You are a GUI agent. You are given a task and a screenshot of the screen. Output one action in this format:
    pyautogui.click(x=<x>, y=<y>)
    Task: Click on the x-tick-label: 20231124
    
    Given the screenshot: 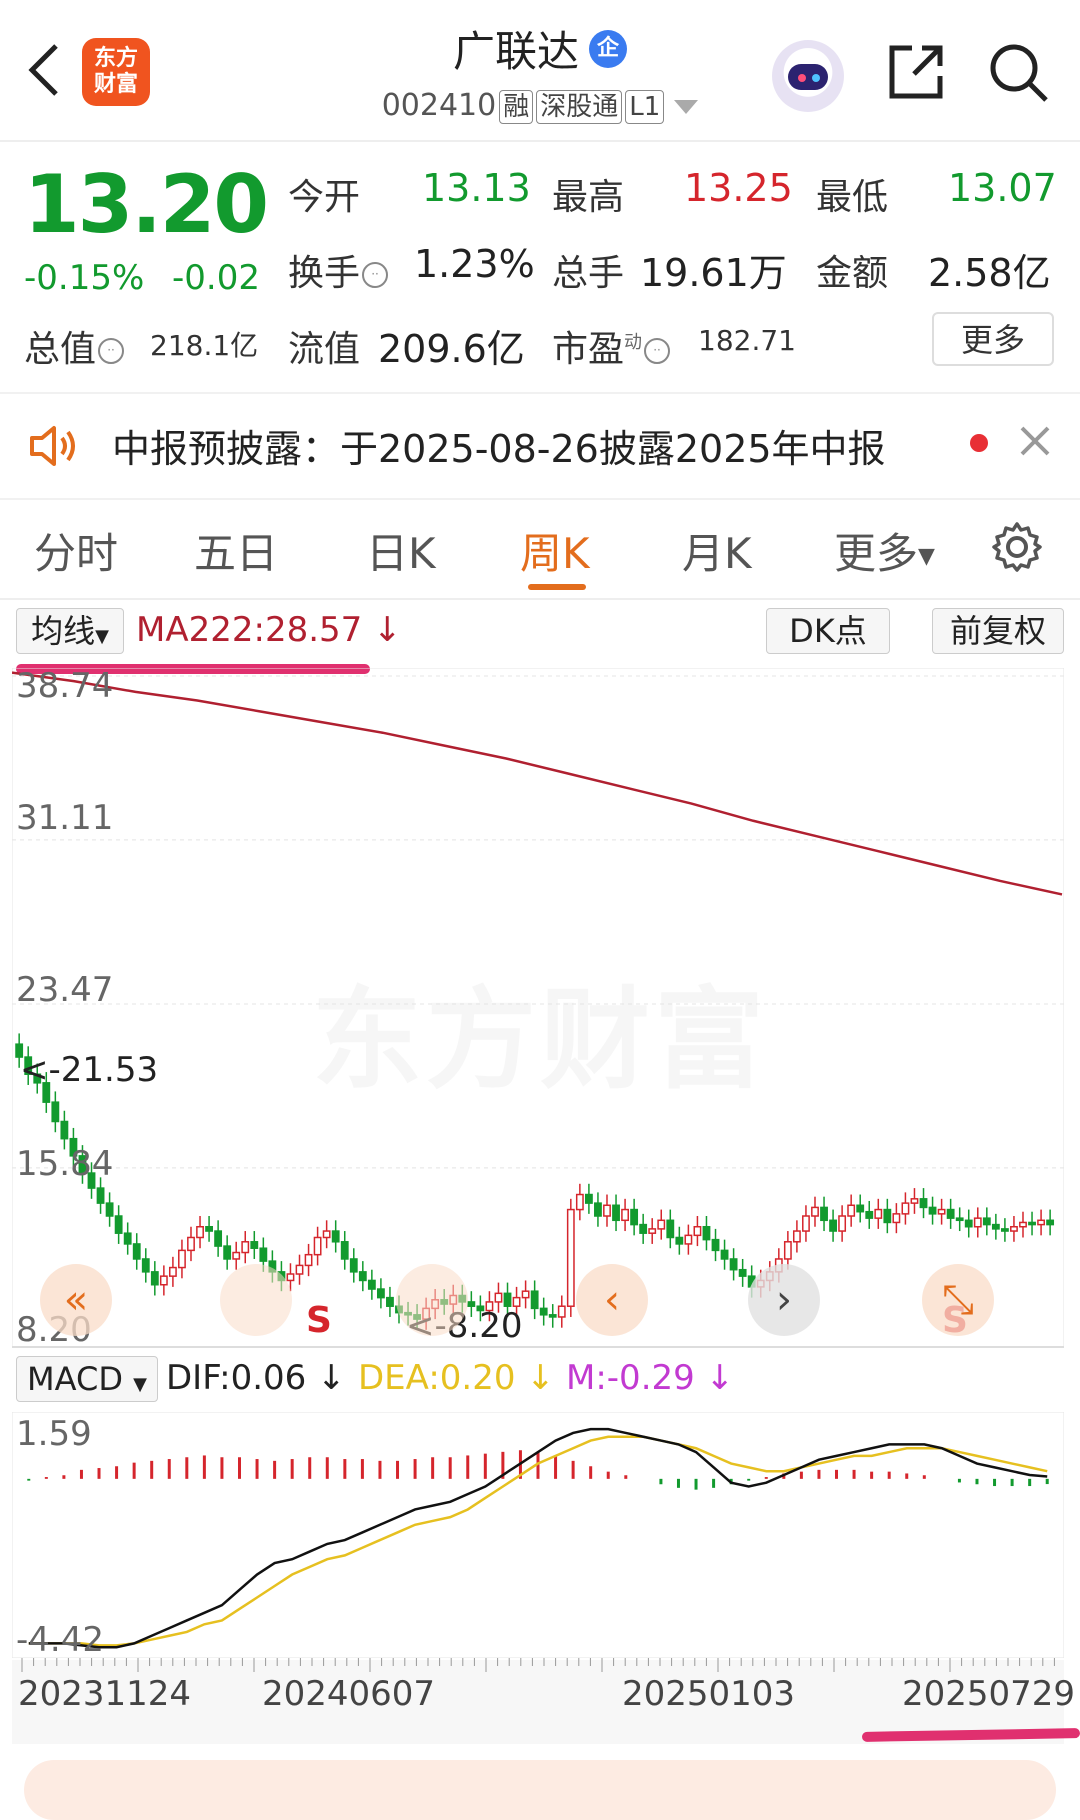 What is the action you would take?
    pyautogui.click(x=105, y=1694)
    